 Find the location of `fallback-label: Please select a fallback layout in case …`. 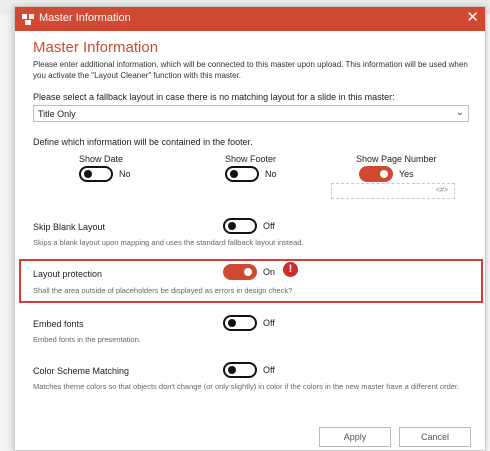

fallback-label: Please select a fallback layout in case … is located at coordinates (214, 97).